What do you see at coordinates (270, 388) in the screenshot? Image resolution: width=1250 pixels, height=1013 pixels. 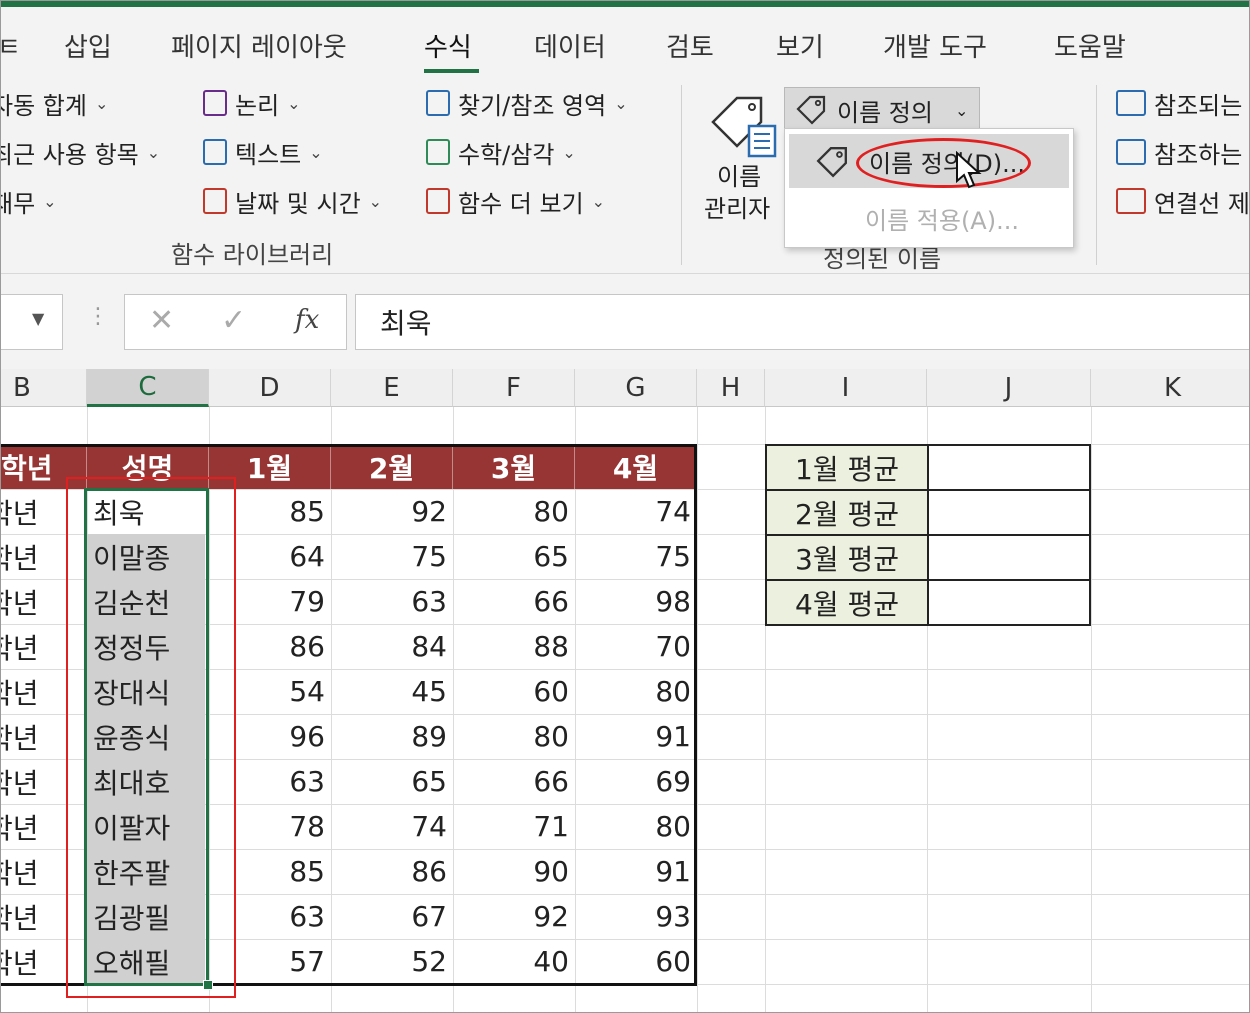 I see `col-header-d: D` at bounding box center [270, 388].